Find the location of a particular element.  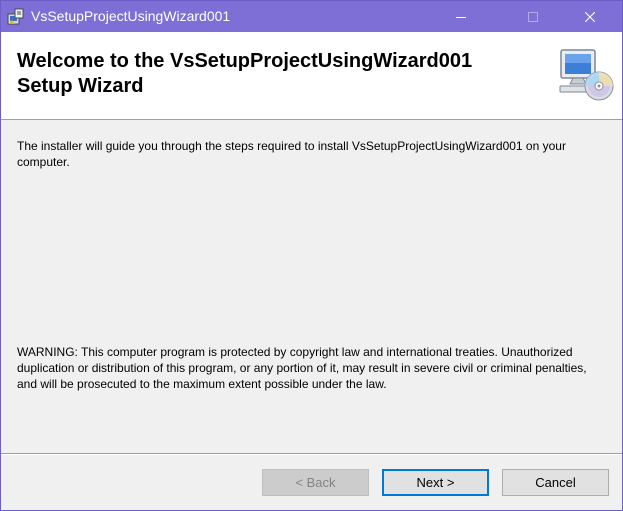

window-title: VsSetupProjectUsingWizard001 is located at coordinates (131, 16).